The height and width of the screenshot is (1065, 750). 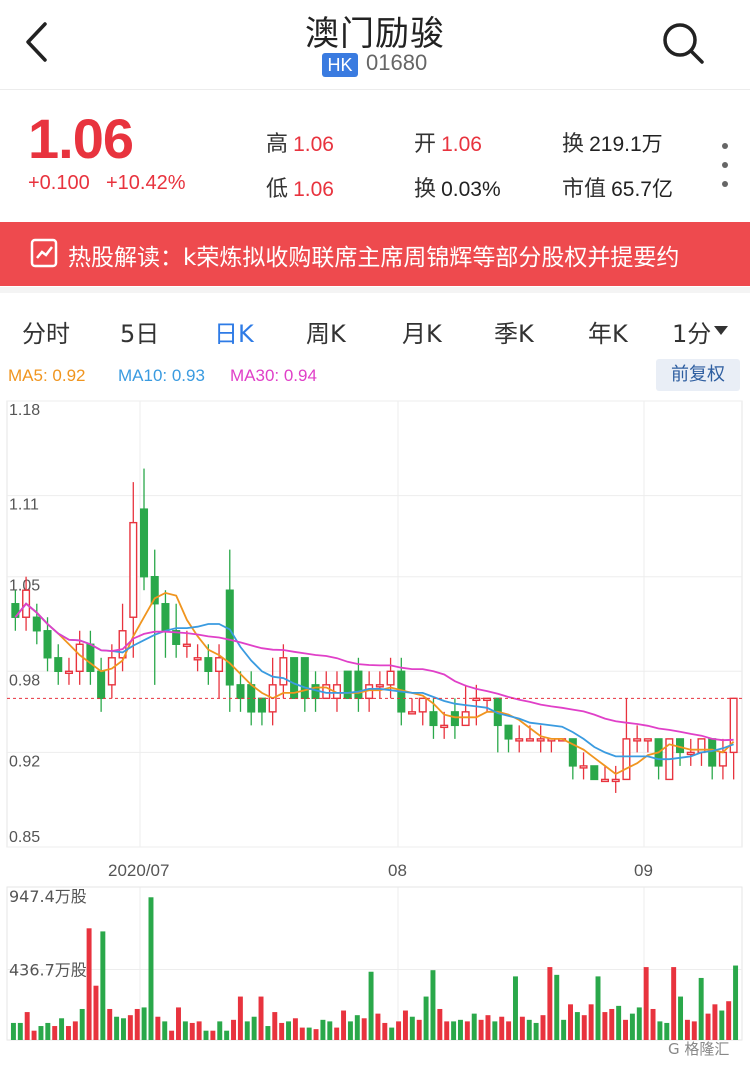 What do you see at coordinates (48, 969) in the screenshot?
I see `volume-tick-label: 436.7万股` at bounding box center [48, 969].